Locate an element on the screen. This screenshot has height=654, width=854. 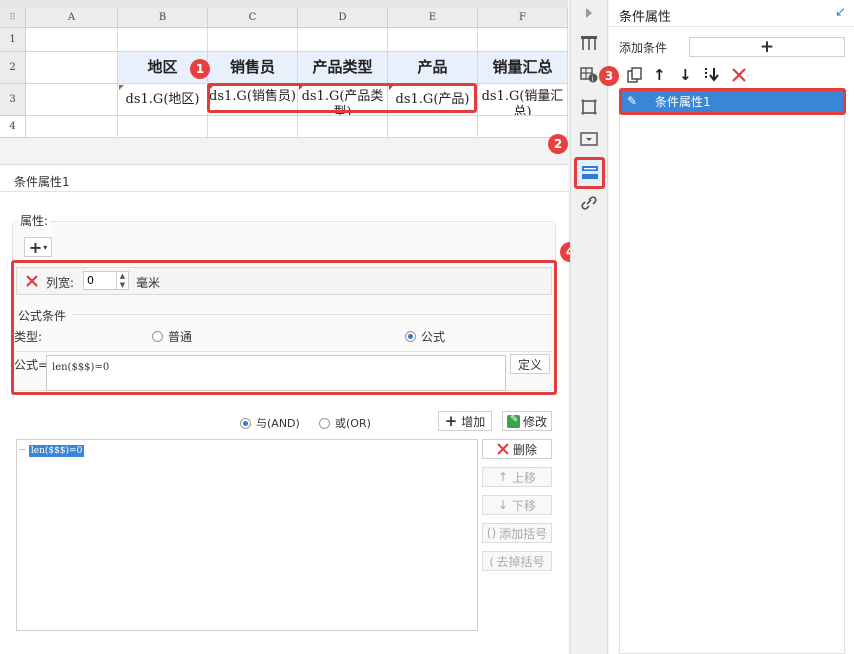
radio-and: 与(AND) is located at coordinates (270, 423).